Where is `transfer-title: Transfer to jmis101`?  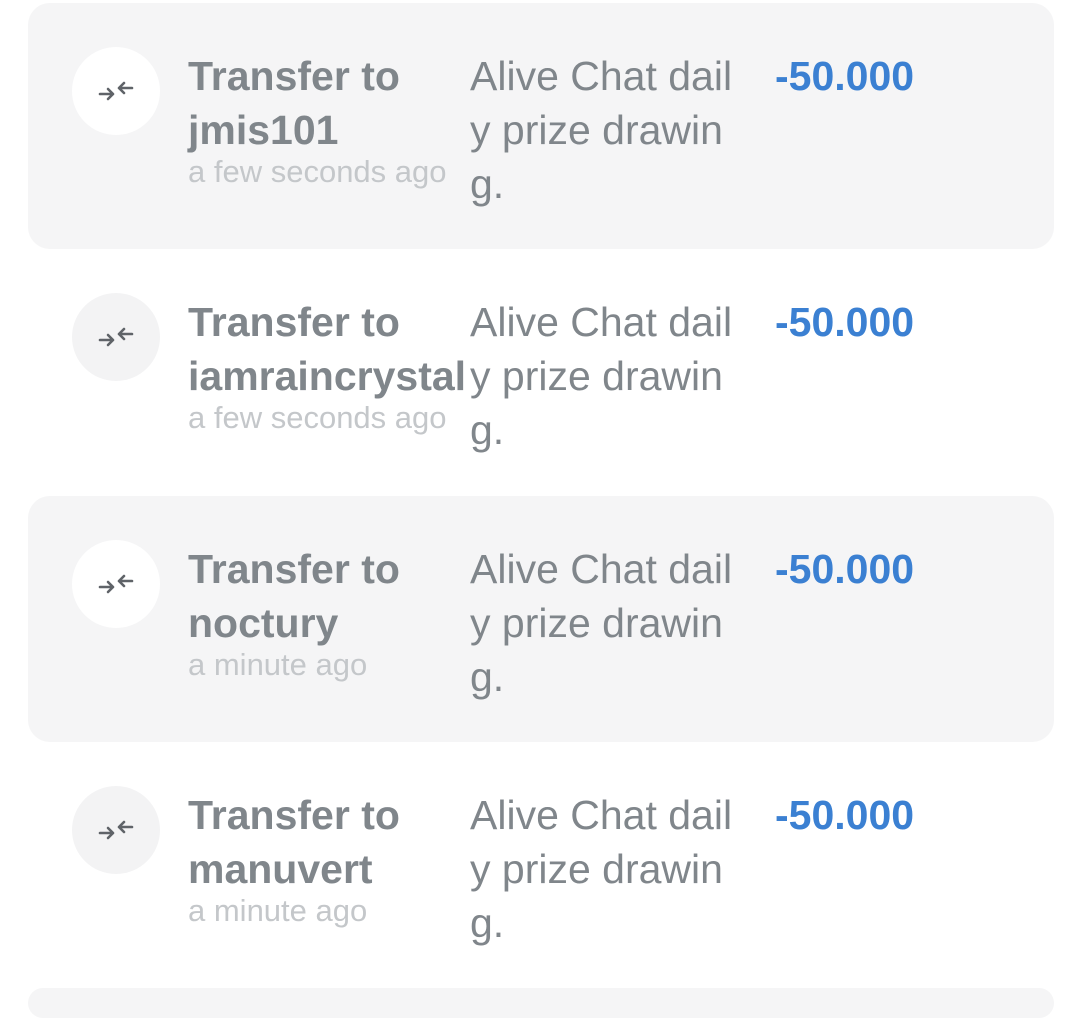 transfer-title: Transfer to jmis101 is located at coordinates (333, 103).